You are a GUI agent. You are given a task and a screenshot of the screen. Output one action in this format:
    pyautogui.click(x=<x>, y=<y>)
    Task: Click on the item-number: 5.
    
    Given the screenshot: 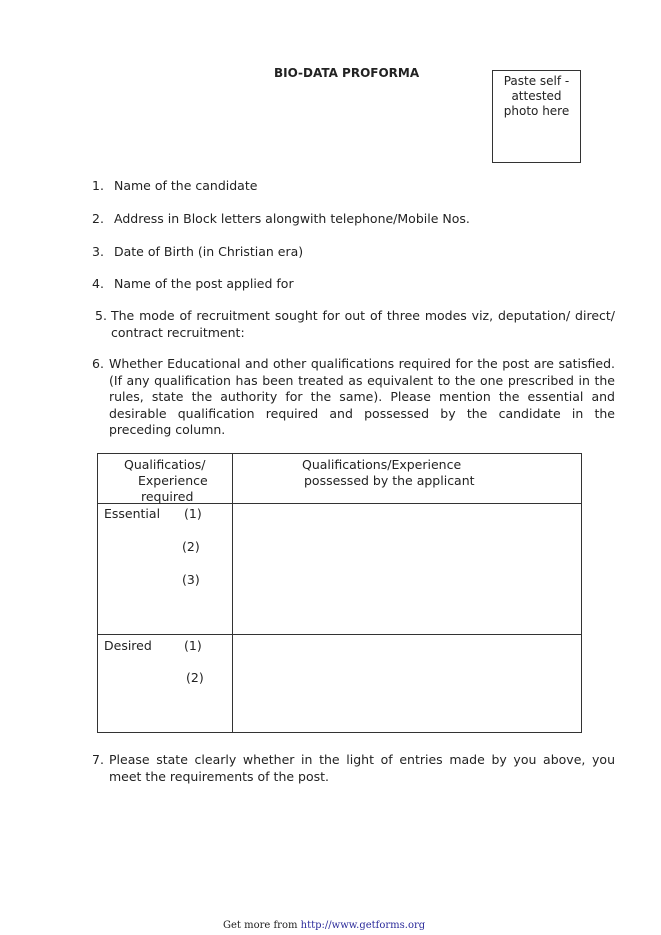 What is the action you would take?
    pyautogui.click(x=101, y=315)
    